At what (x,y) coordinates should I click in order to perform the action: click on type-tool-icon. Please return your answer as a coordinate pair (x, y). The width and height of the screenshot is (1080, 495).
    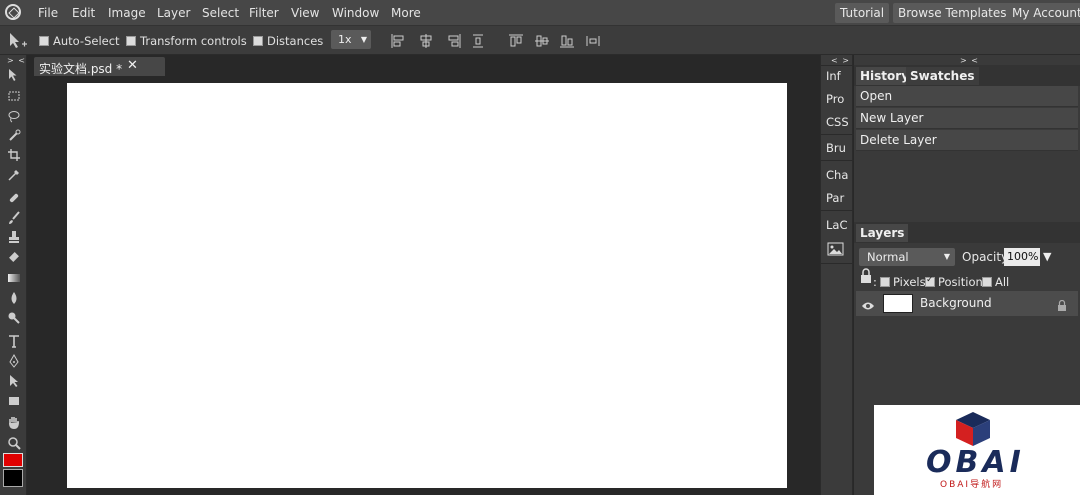
    Looking at the image, I should click on (13, 340).